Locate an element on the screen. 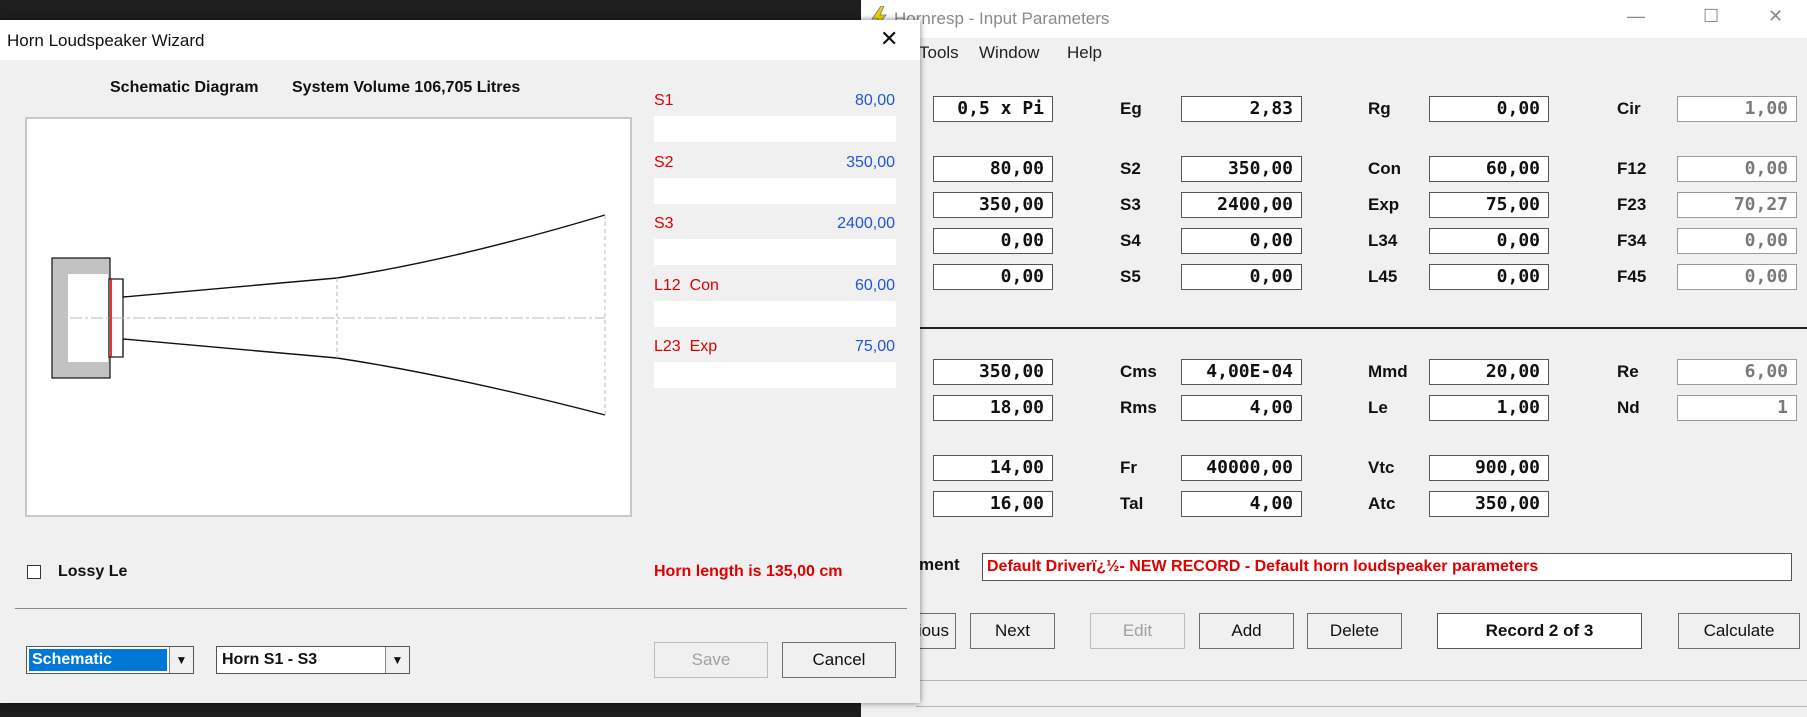  param-label: S3 is located at coordinates (664, 223).